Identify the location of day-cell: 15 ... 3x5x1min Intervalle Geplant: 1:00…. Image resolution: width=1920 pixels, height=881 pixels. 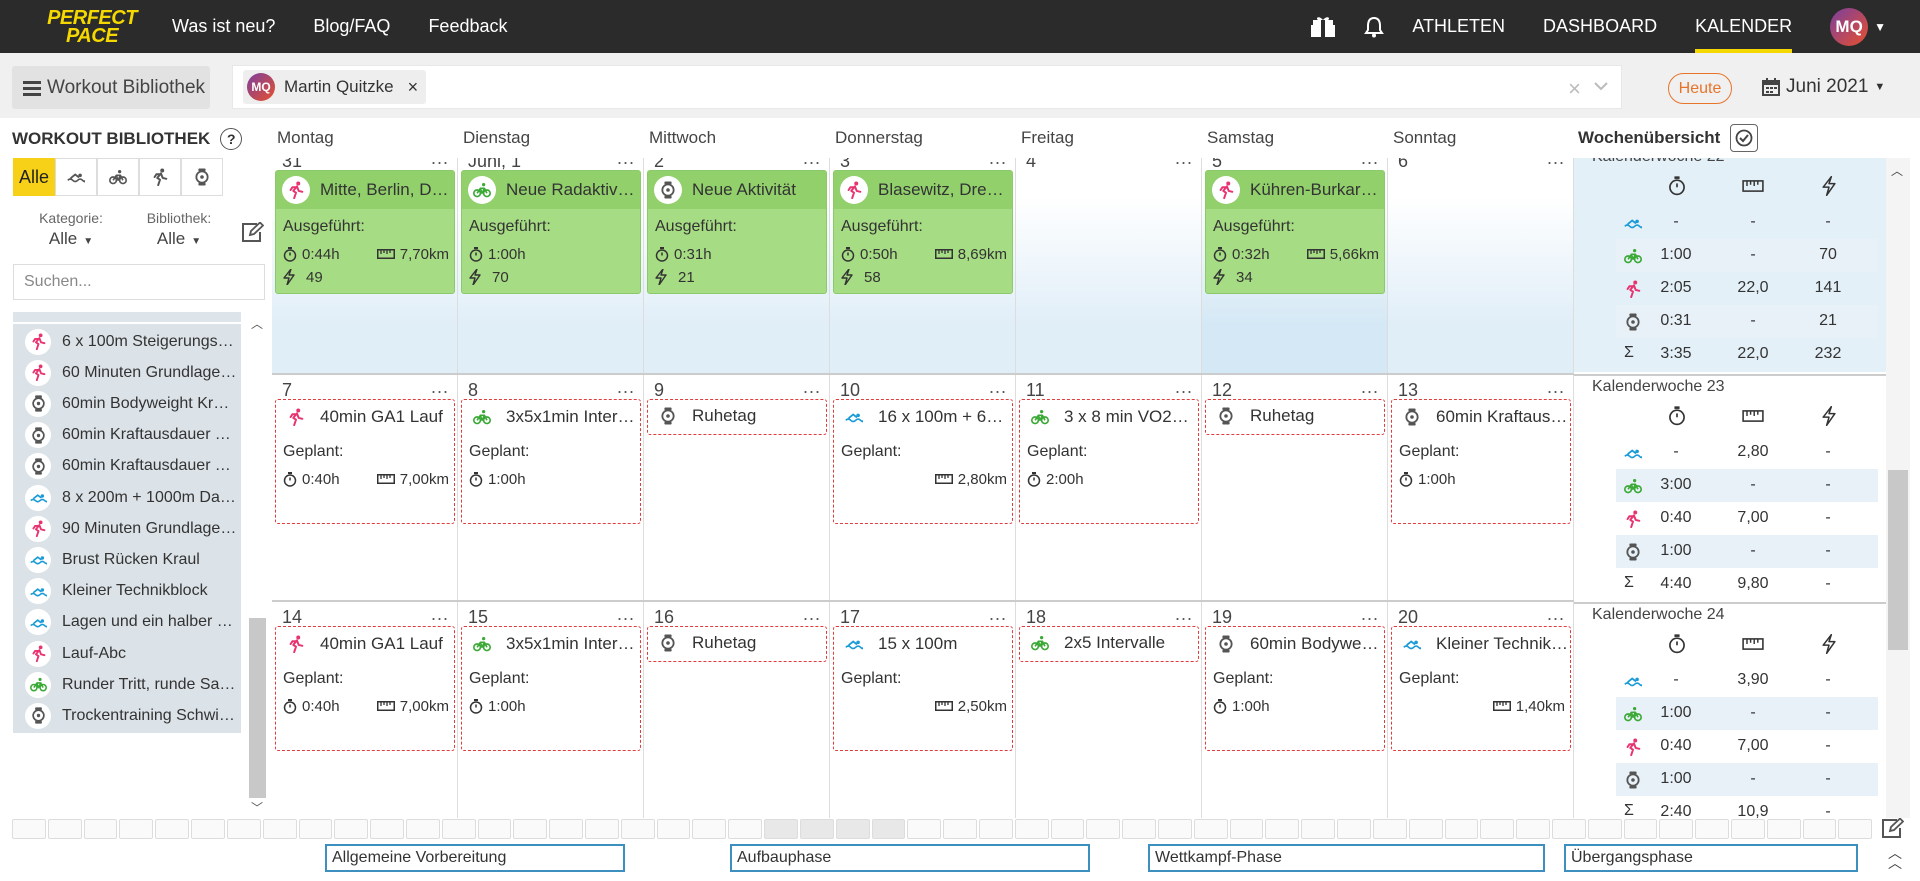
(551, 710).